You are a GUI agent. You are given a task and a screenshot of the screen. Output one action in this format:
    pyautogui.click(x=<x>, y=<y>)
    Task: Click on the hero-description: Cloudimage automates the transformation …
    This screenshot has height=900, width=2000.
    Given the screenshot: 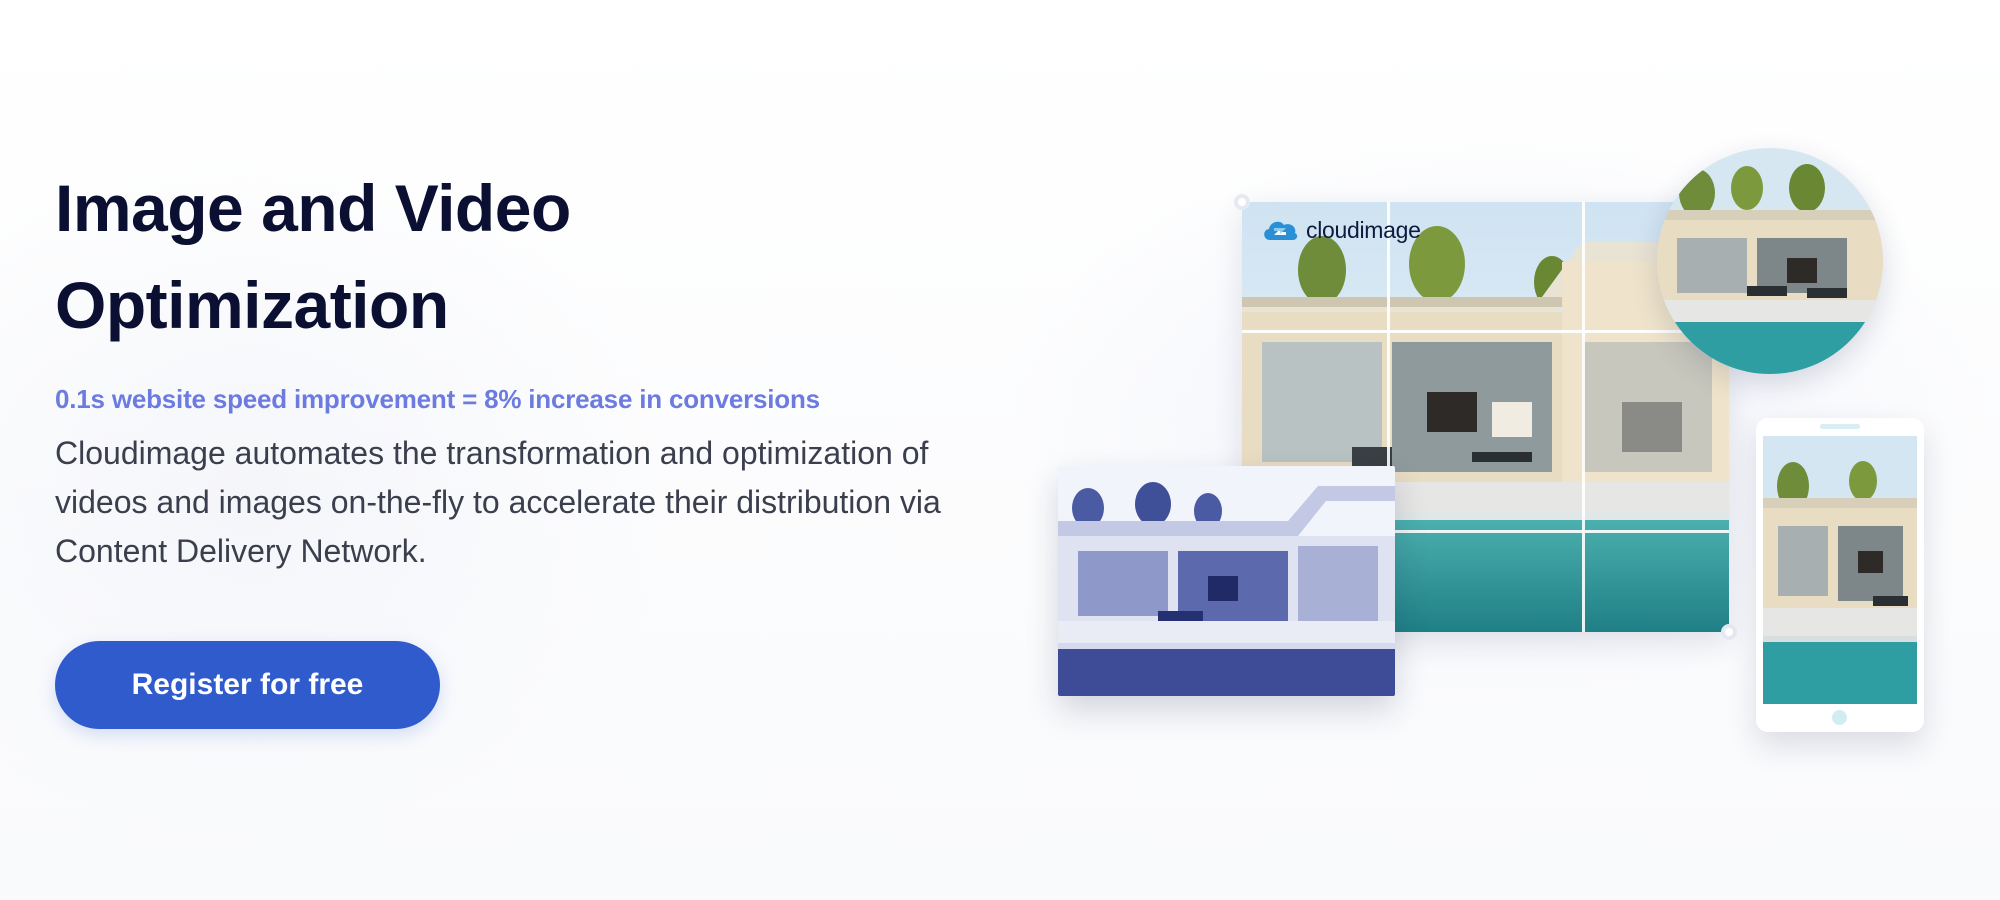 What is the action you would take?
    pyautogui.click(x=498, y=502)
    